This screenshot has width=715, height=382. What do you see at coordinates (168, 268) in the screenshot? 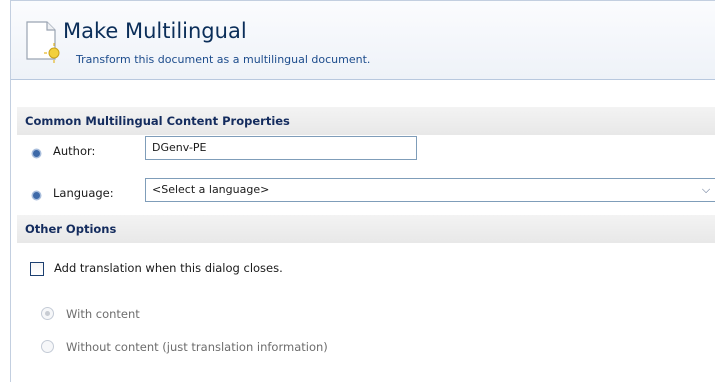
I see `add-translation-label: Add translation when this dialog closes.` at bounding box center [168, 268].